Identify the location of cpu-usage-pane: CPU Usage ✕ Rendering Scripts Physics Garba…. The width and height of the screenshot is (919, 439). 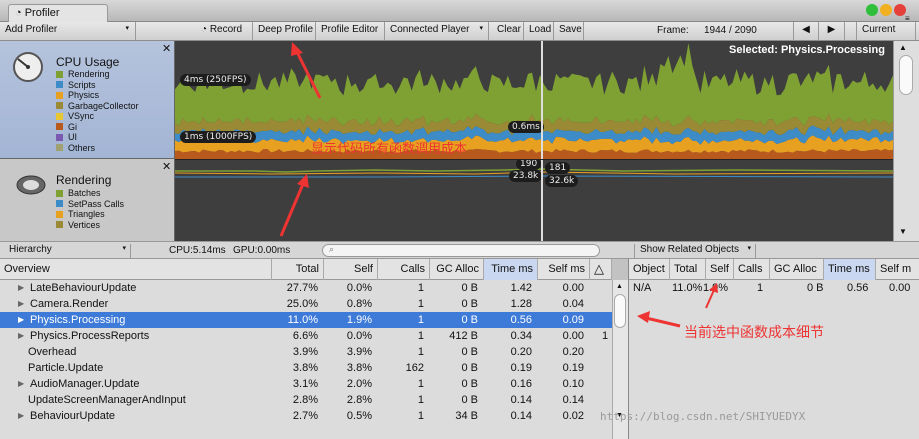
(87, 100).